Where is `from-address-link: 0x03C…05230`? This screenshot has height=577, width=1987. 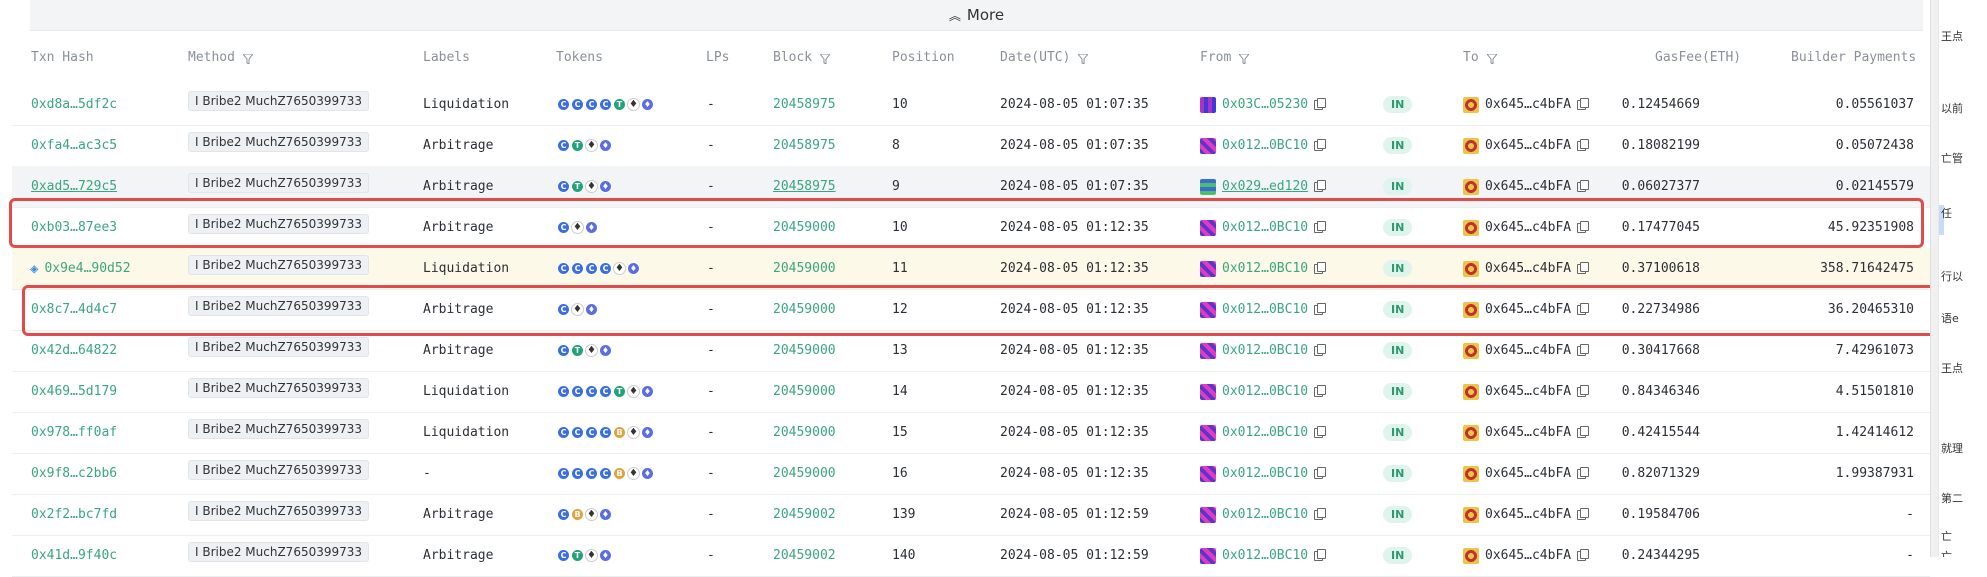 from-address-link: 0x03C…05230 is located at coordinates (1265, 104).